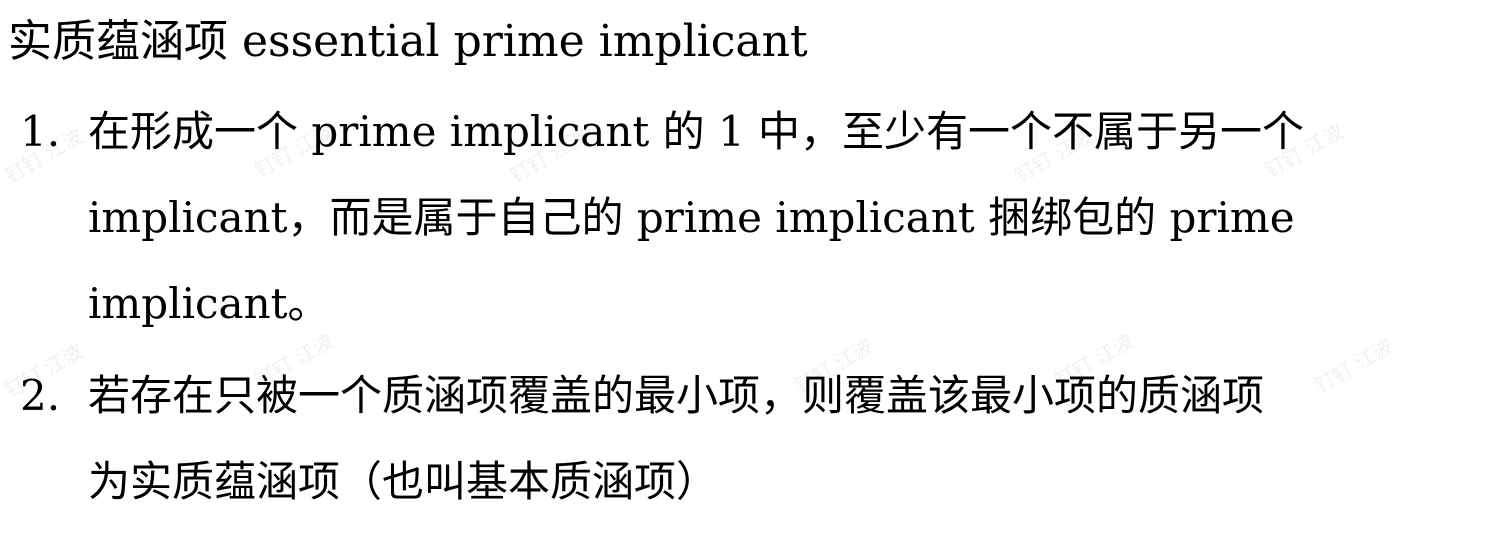  Describe the element at coordinates (403, 481) in the screenshot. I see `list-item-text-line: 为实质蕴涵项（也叫基本质涵项）` at that location.